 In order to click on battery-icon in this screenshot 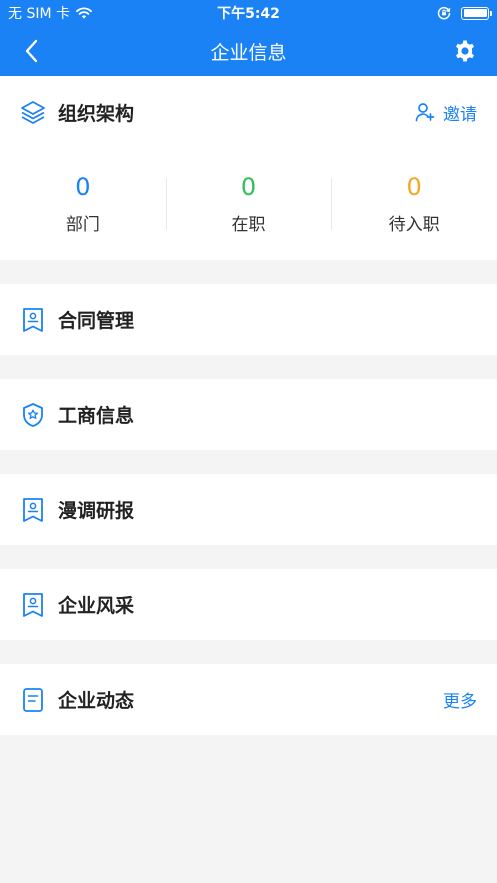, I will do `click(476, 13)`.